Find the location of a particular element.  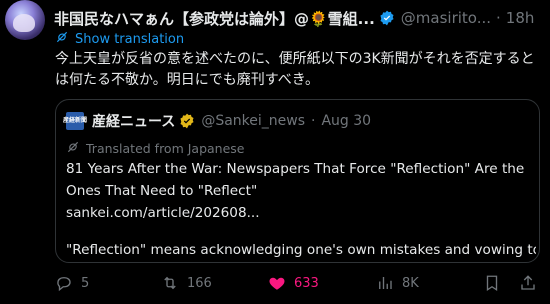

like-count: 633 is located at coordinates (306, 283).